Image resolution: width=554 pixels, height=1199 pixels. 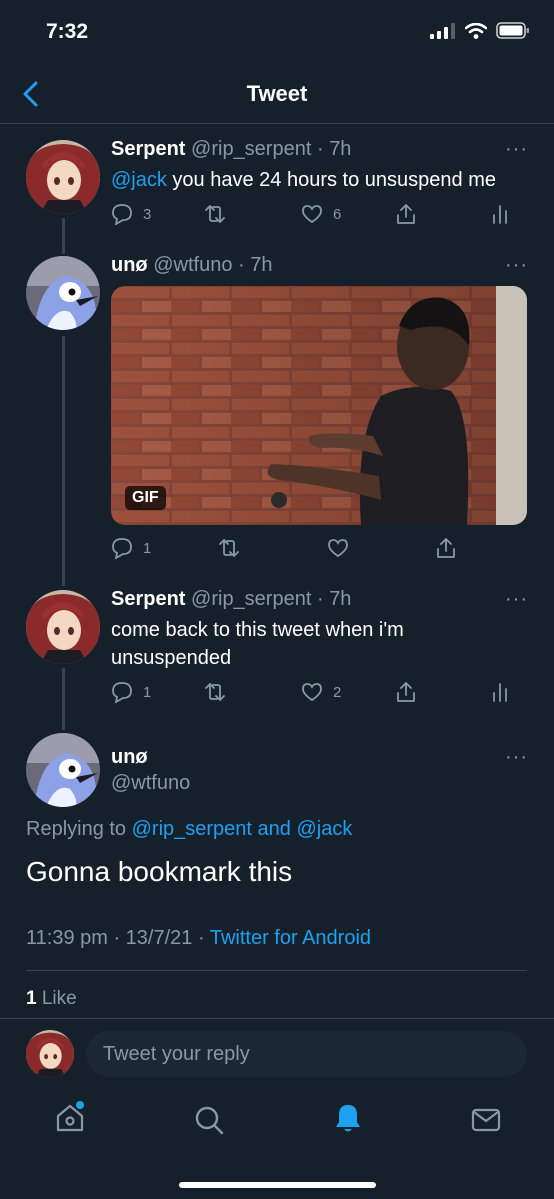 What do you see at coordinates (306, 1054) in the screenshot?
I see `reply-input: Tweet your reply` at bounding box center [306, 1054].